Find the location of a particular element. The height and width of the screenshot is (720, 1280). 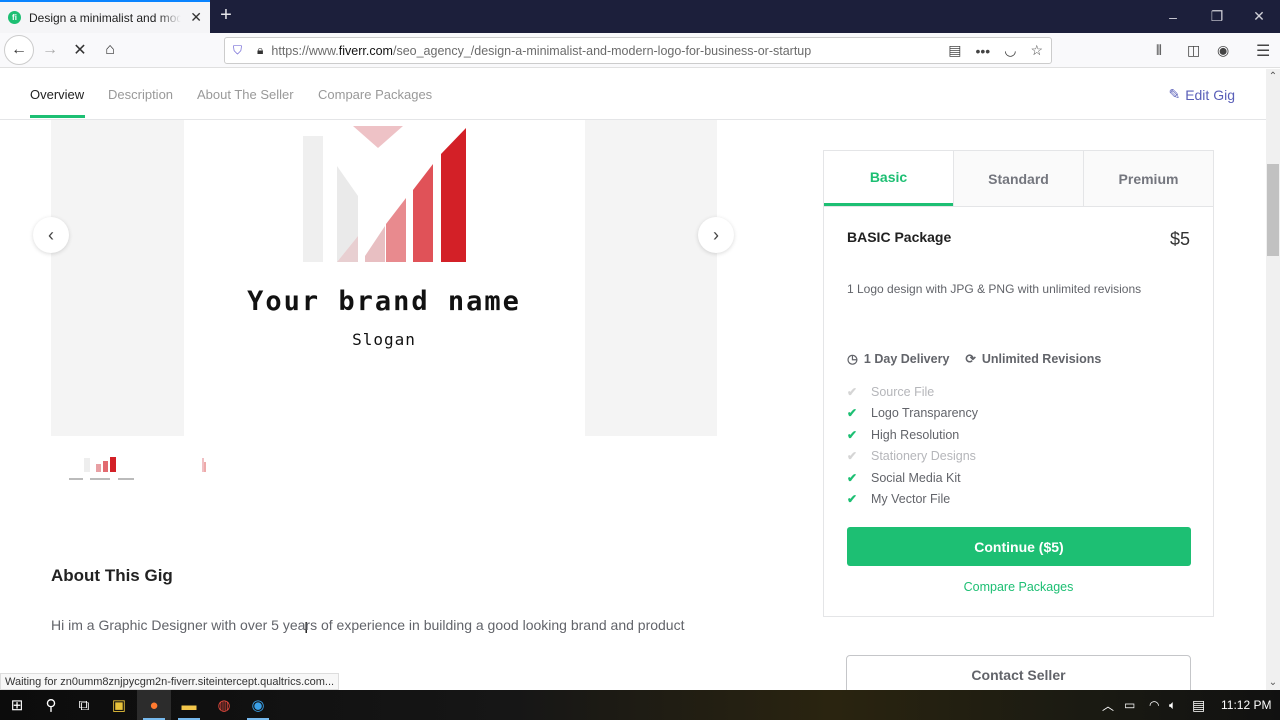

tracking-protection-shield-icon: ⛉ is located at coordinates (240, 50).